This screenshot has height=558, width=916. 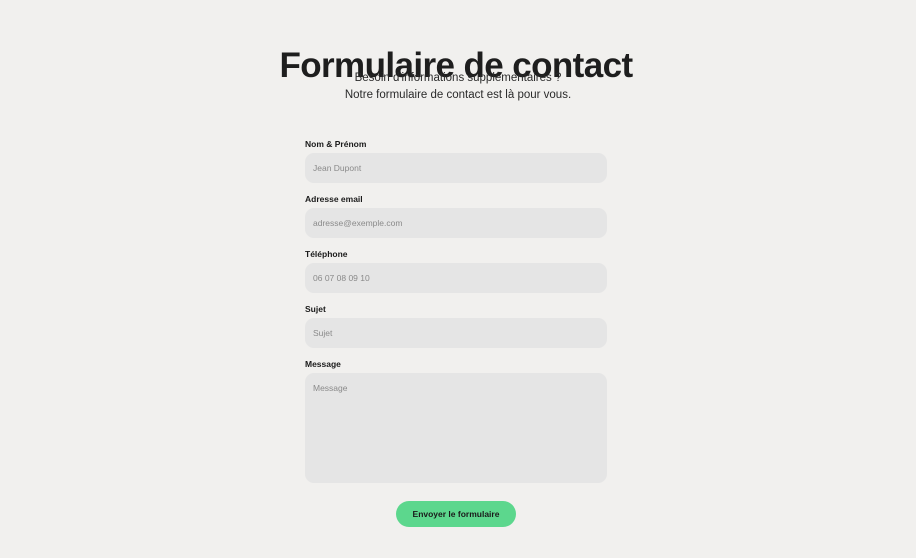 What do you see at coordinates (456, 428) in the screenshot?
I see `message-field` at bounding box center [456, 428].